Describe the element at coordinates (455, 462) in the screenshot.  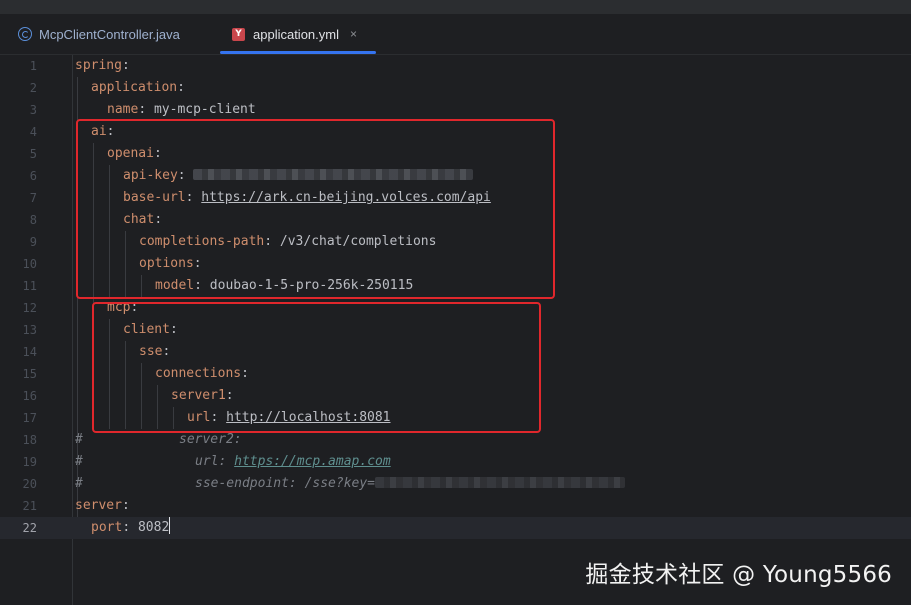
I see `code-line: 19 # url: https://mcp.amap.com` at that location.